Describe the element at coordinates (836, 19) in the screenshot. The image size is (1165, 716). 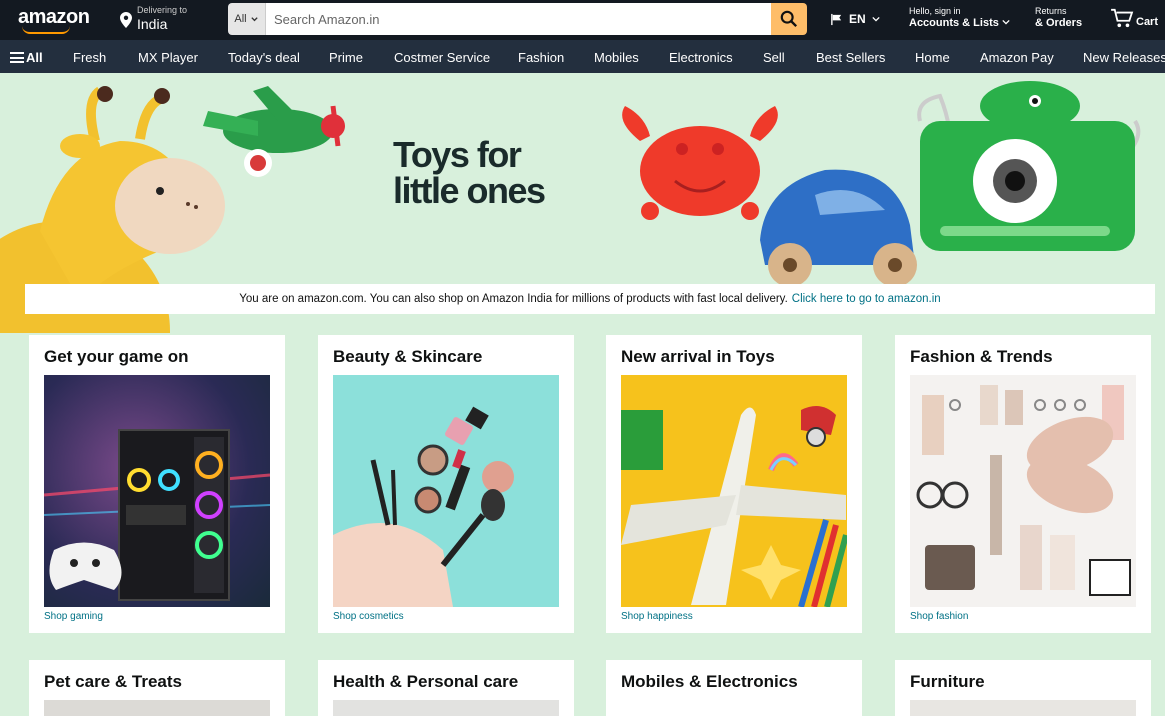
I see `flag-icon` at that location.